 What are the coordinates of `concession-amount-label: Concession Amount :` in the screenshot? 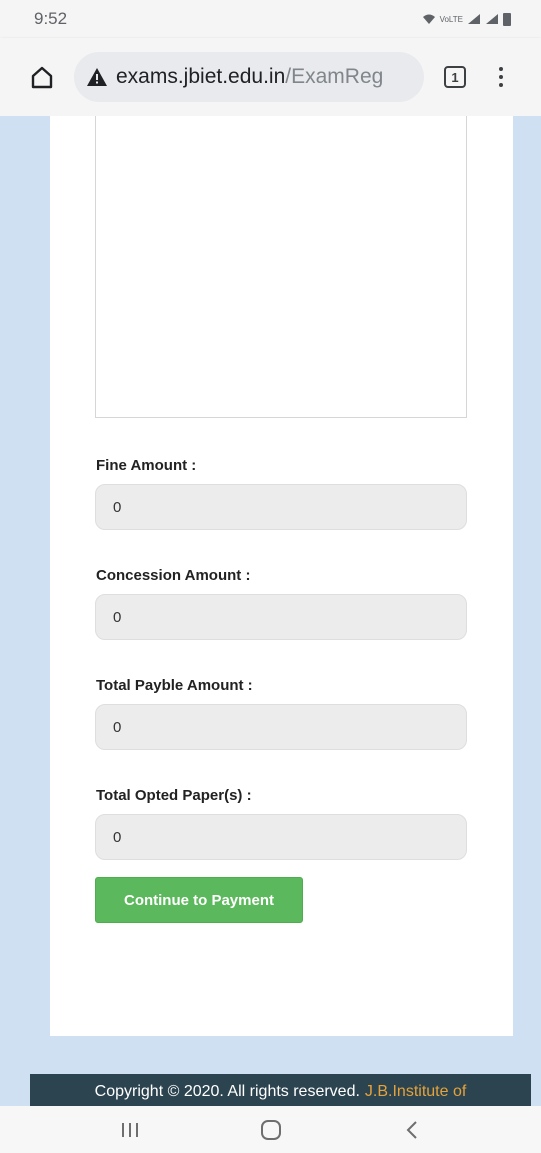 It's located at (173, 575).